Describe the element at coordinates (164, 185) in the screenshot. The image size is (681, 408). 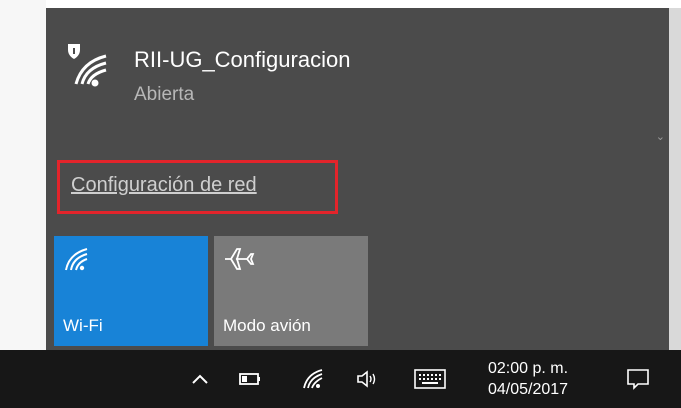
I see `network-settings-label: Configuración de red` at that location.